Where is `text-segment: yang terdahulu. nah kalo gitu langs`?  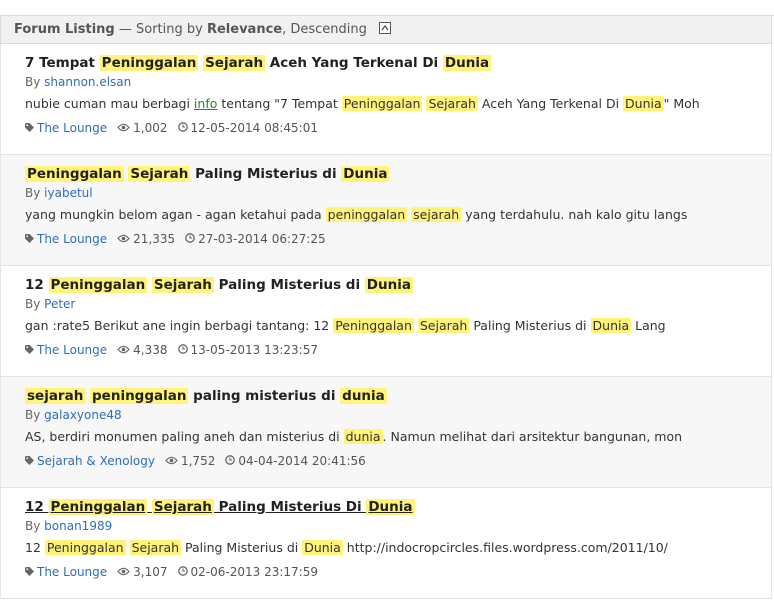 text-segment: yang terdahulu. nah kalo gitu langs is located at coordinates (574, 214).